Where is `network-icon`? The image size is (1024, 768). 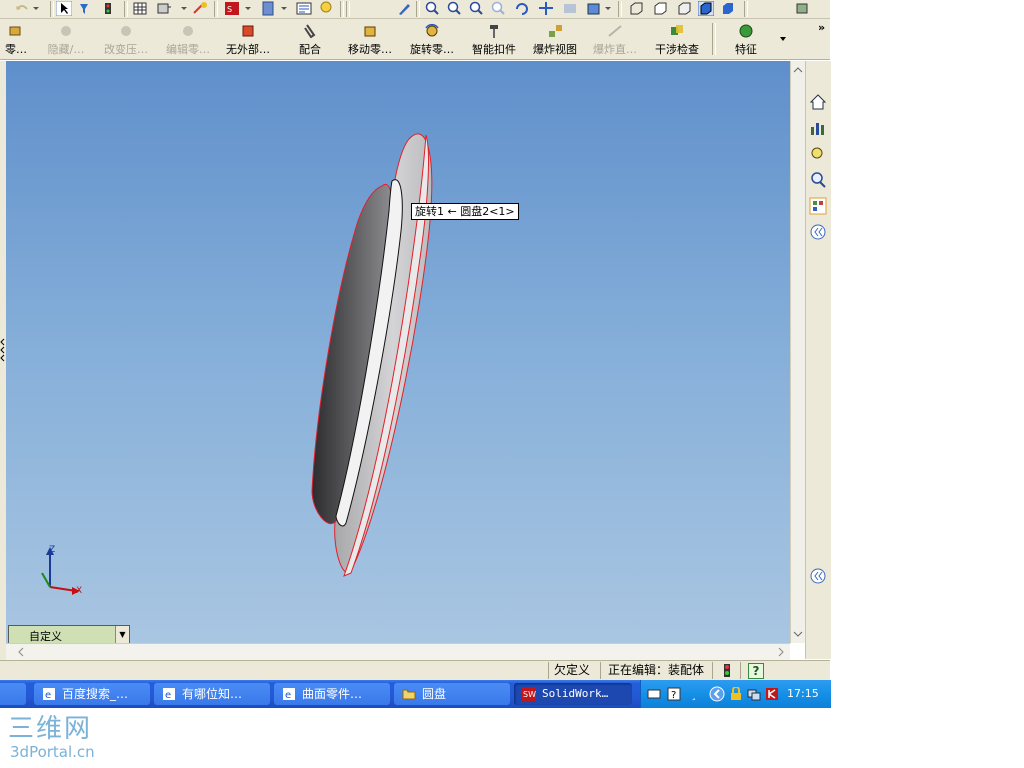 network-icon is located at coordinates (754, 694).